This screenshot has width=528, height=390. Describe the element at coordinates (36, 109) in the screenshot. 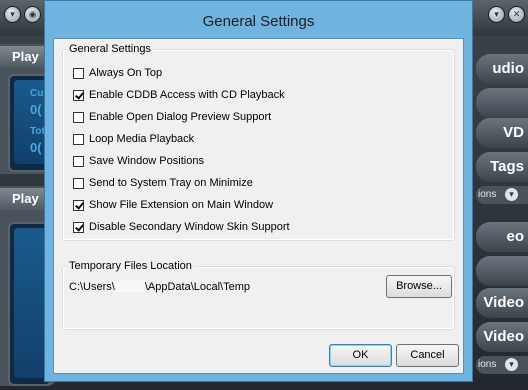

I see `current-time-value: 0(` at that location.